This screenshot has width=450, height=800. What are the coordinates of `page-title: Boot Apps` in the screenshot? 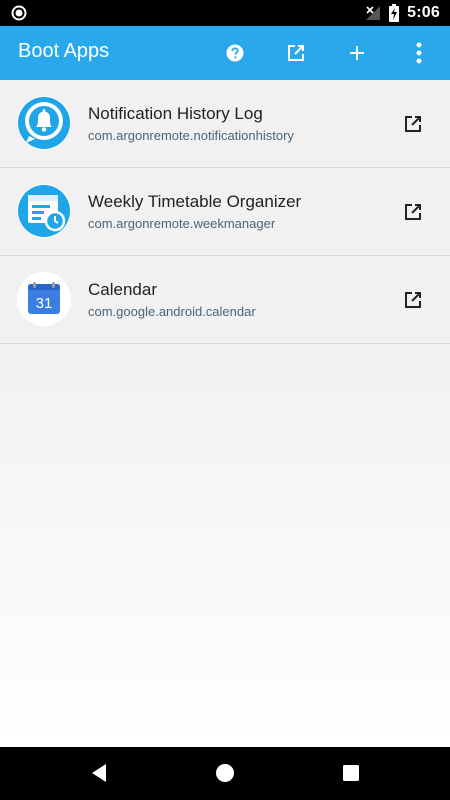 It's located at (64, 51).